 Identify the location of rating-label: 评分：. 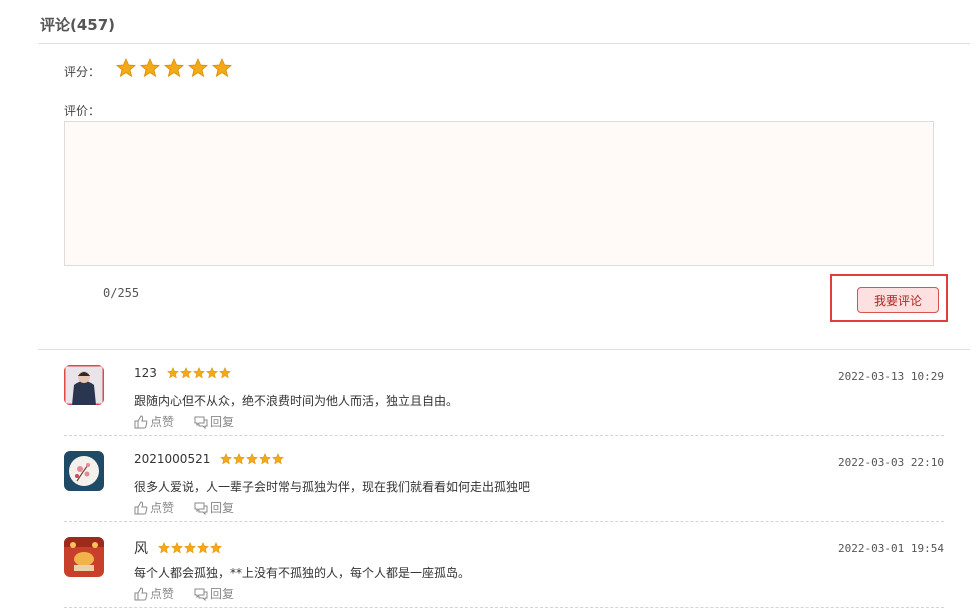
(82, 72).